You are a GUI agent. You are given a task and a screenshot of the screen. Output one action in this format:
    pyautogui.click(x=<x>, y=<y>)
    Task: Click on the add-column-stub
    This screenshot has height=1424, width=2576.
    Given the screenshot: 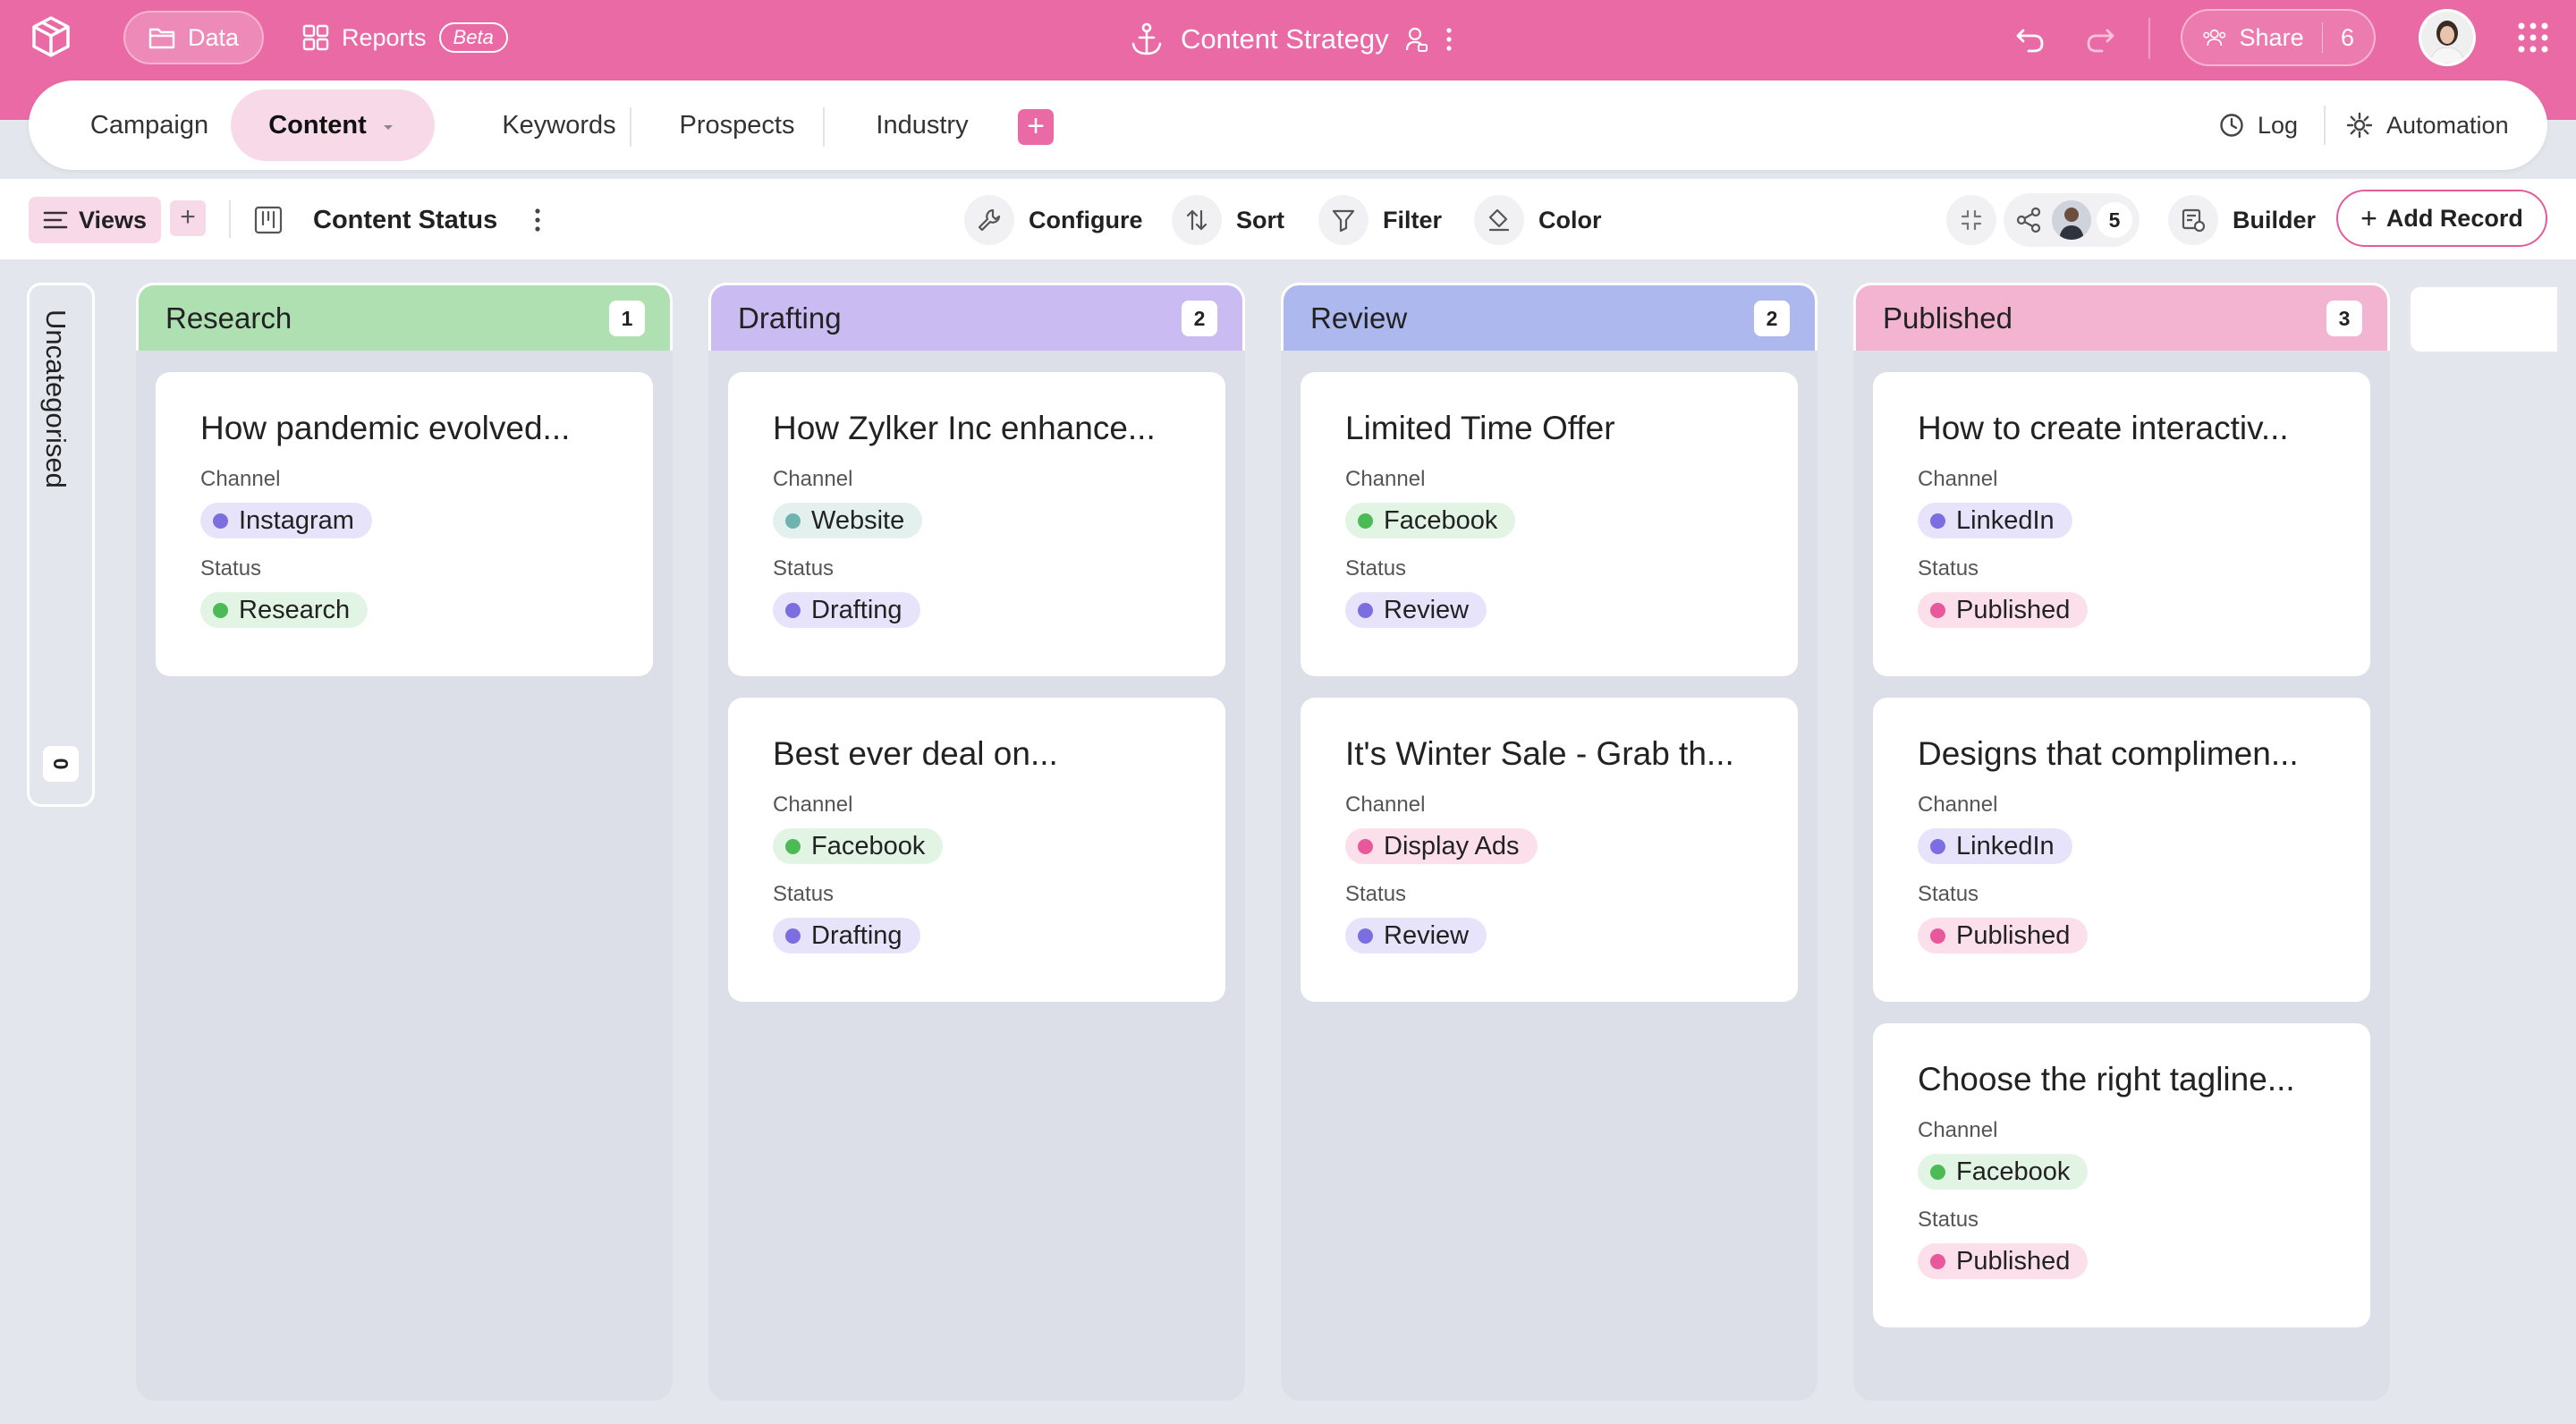 What is the action you would take?
    pyautogui.click(x=2484, y=319)
    